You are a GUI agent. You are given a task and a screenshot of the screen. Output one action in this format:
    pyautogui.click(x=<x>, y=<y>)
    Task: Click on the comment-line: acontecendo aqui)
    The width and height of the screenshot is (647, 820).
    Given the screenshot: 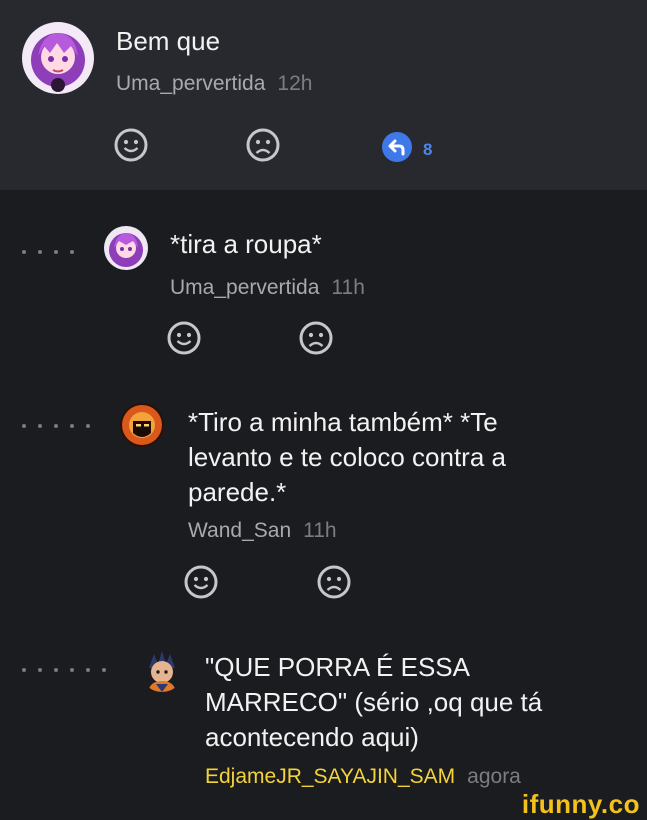 What is the action you would take?
    pyautogui.click(x=312, y=737)
    